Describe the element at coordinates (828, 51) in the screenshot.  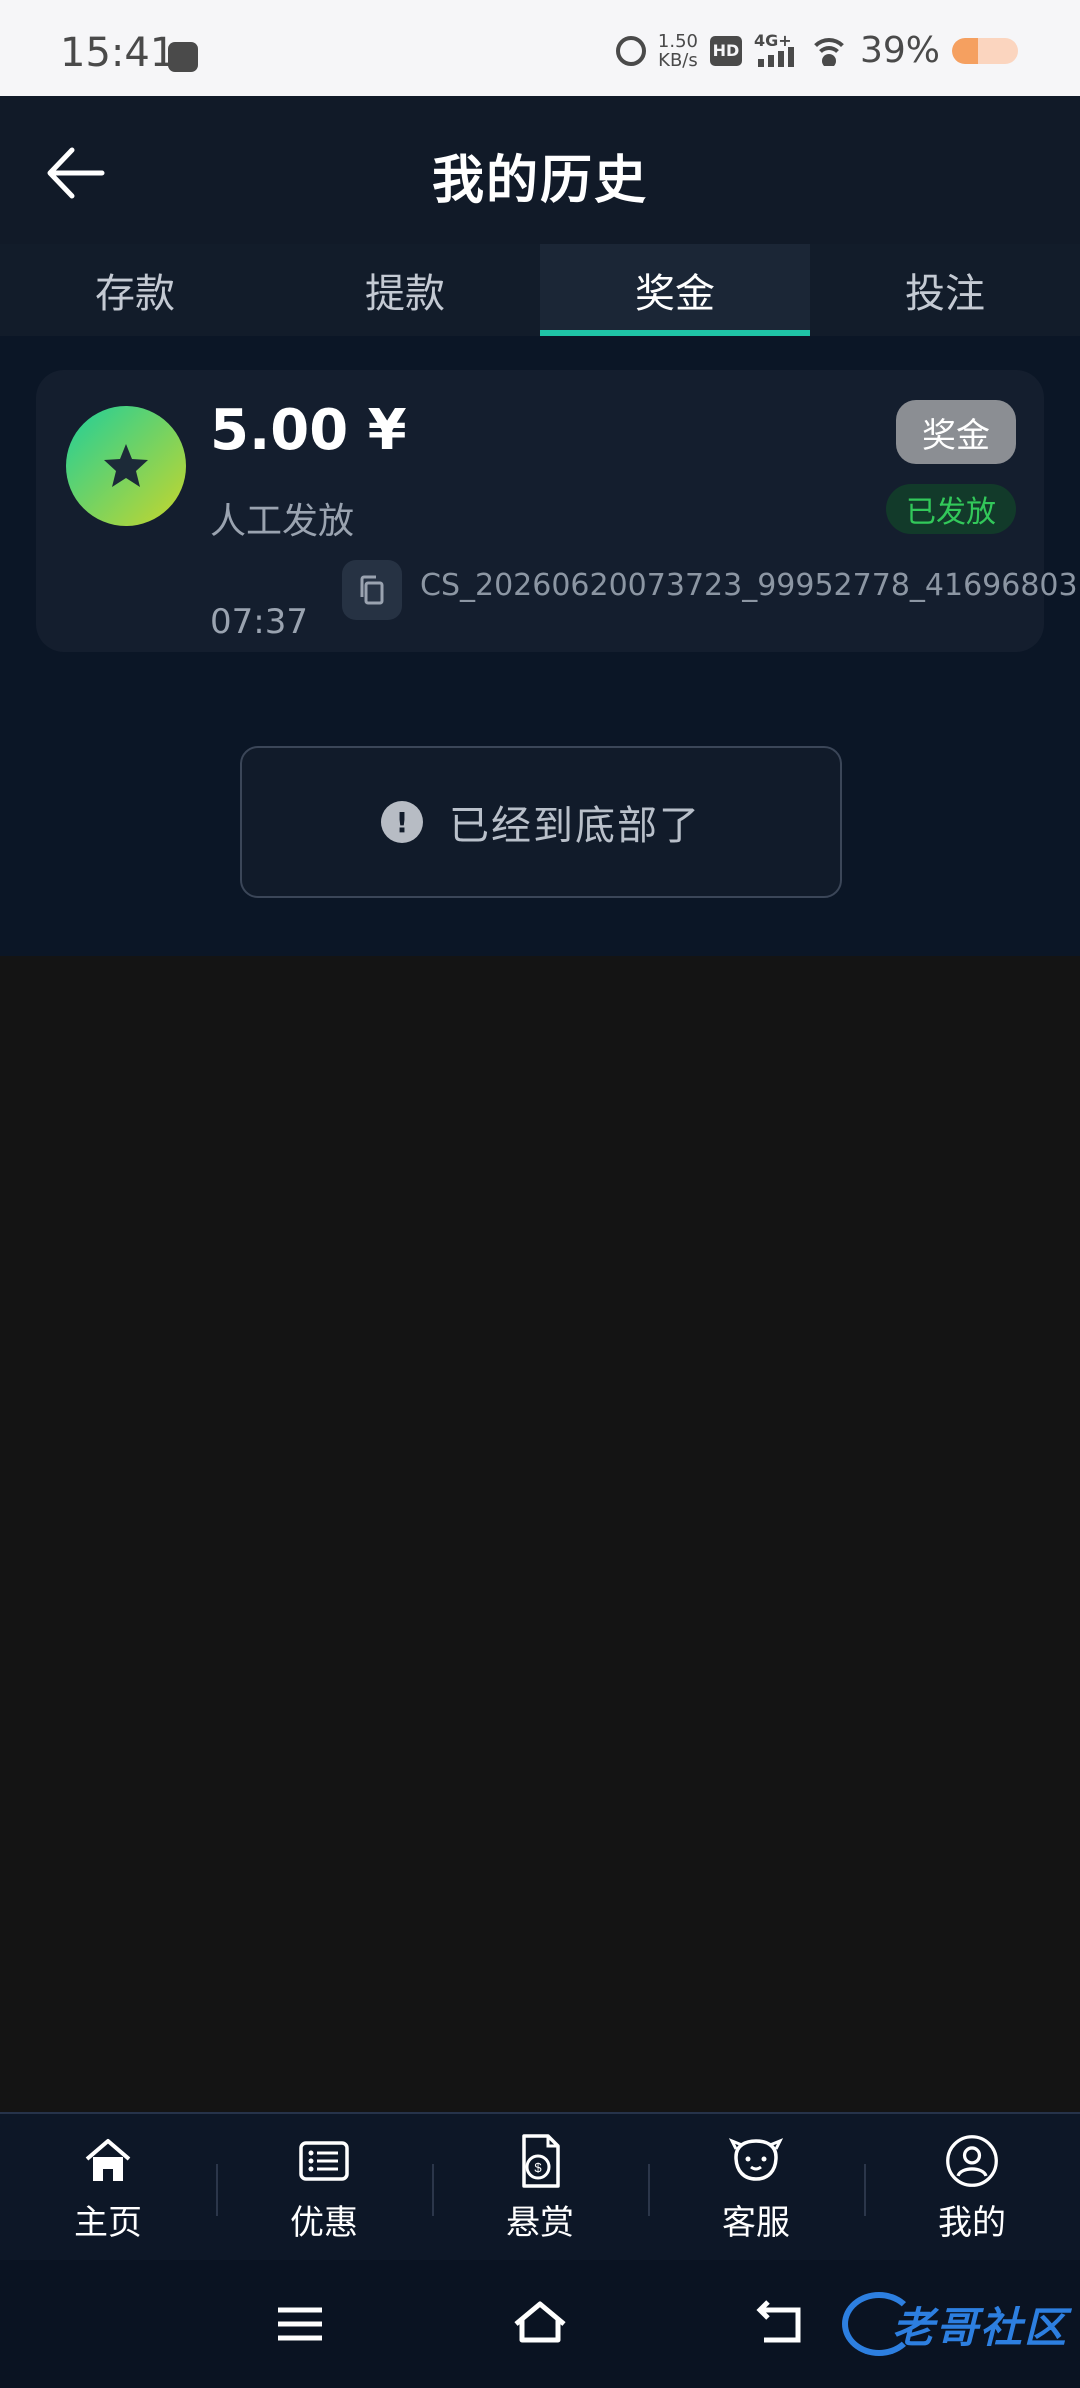
I see `wifi-icon` at that location.